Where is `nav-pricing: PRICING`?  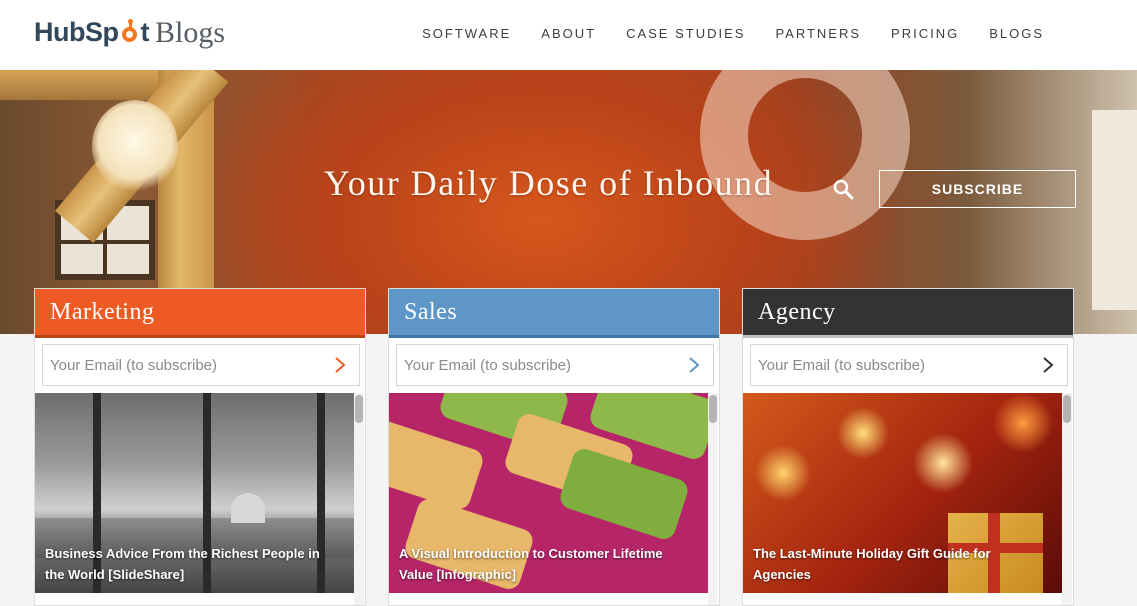 nav-pricing: PRICING is located at coordinates (925, 33).